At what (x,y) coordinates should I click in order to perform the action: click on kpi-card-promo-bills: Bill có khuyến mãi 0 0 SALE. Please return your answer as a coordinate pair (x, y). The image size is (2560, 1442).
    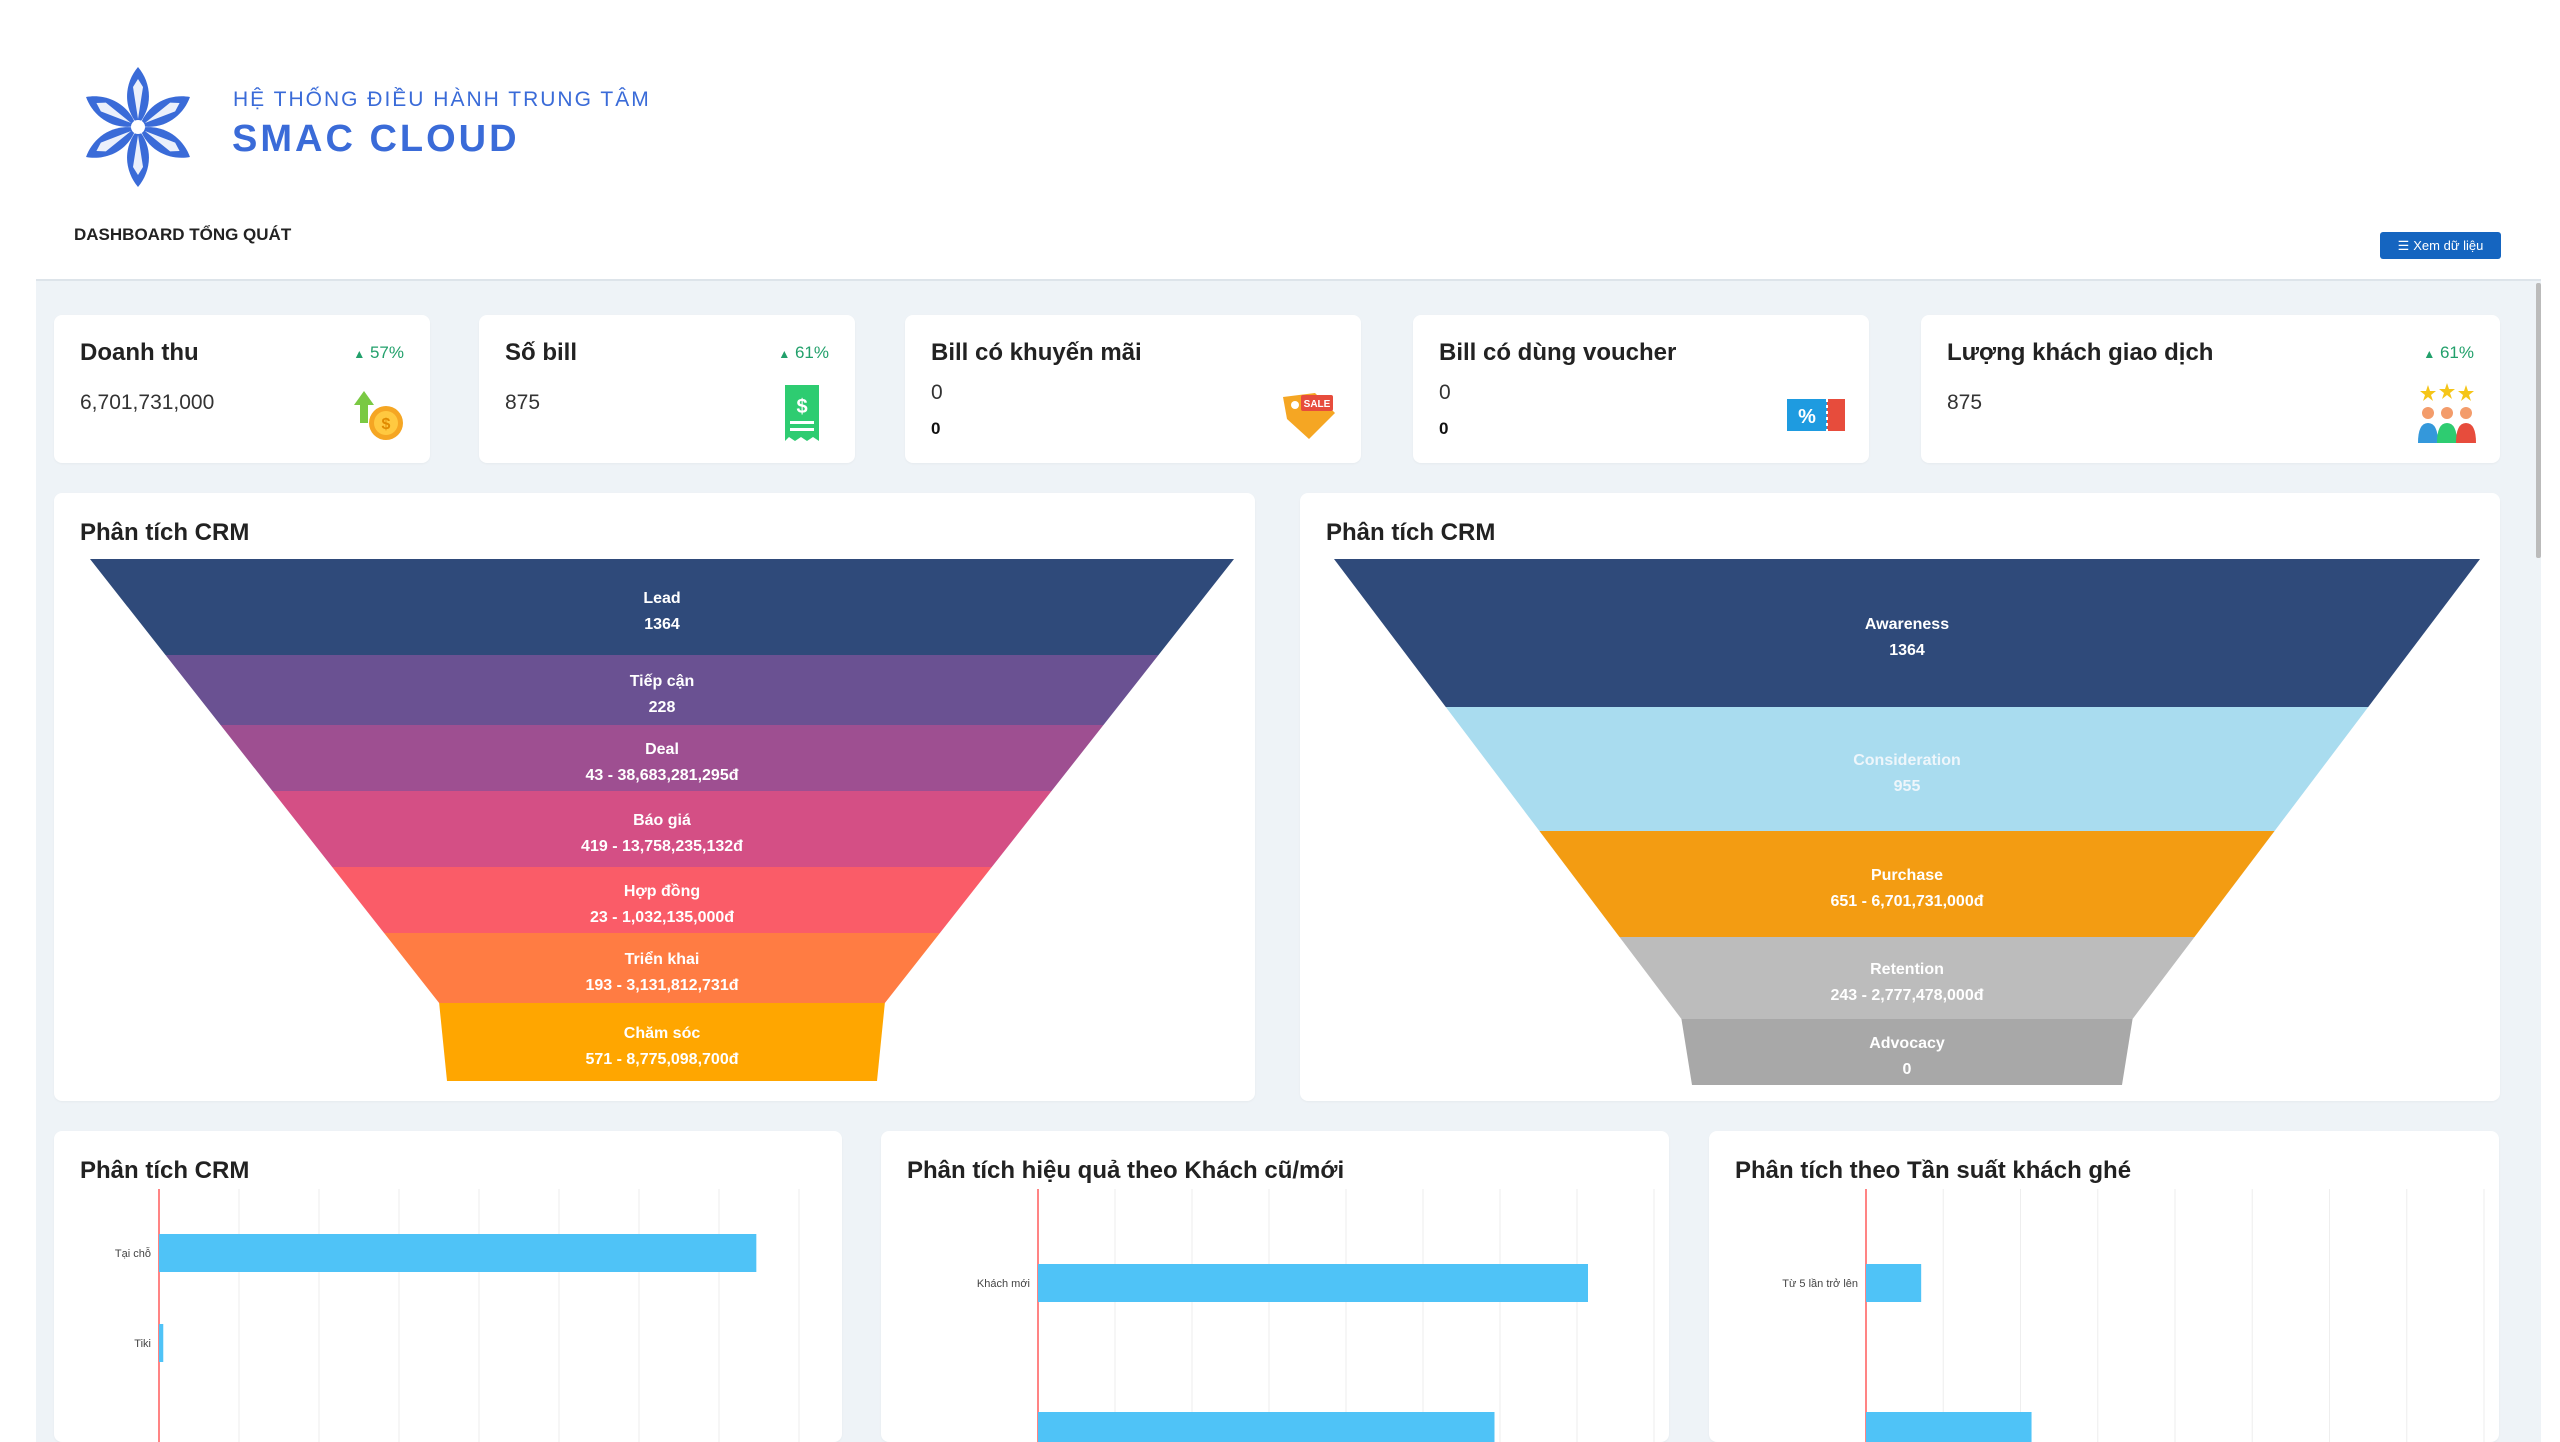
    Looking at the image, I should click on (1133, 389).